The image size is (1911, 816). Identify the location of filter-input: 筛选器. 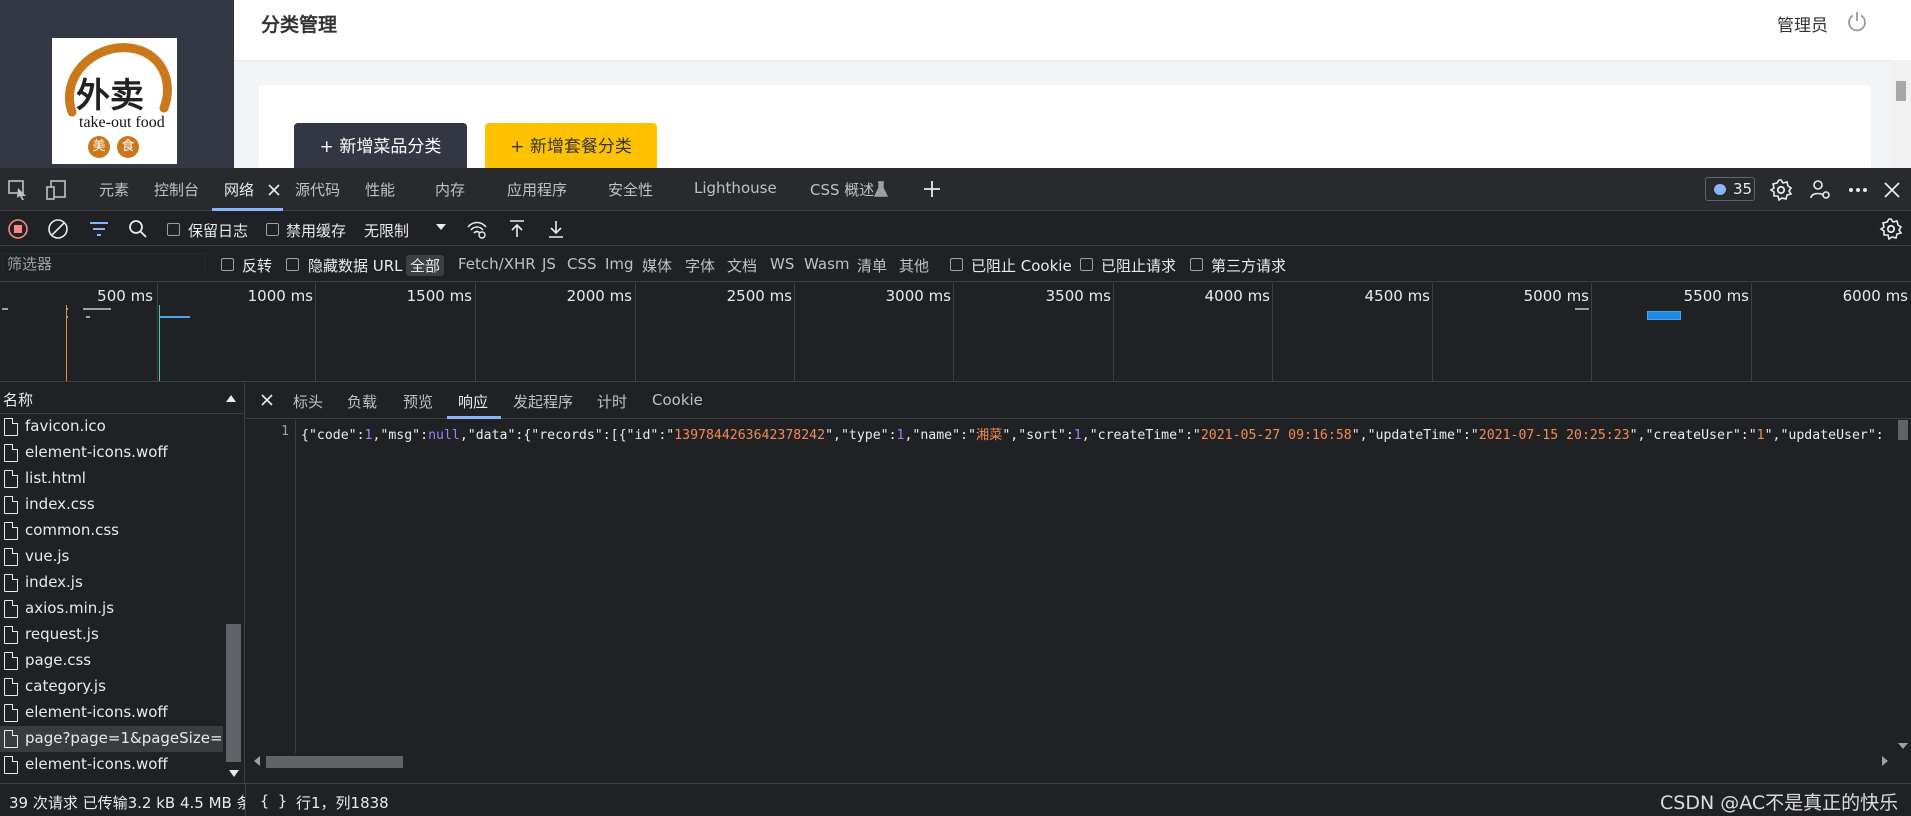
(103, 264).